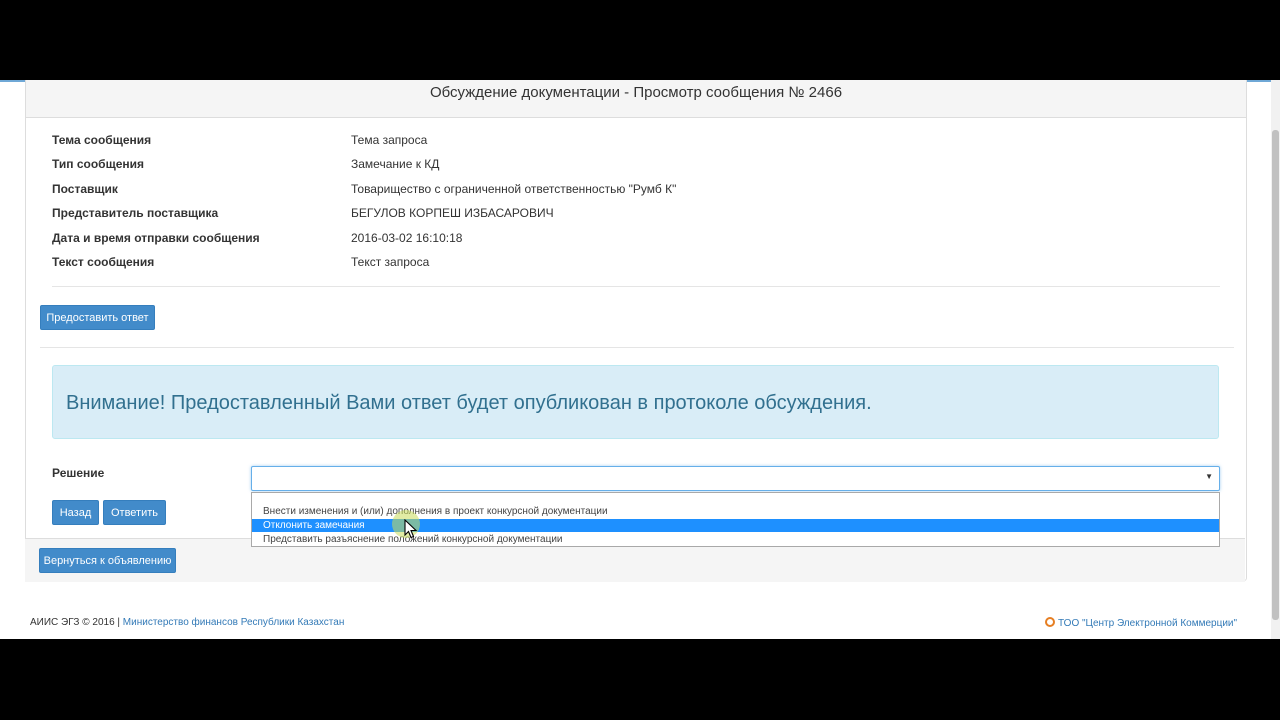  I want to click on detail-value: БЕГУЛОВ КОРПЕШ ИЗБАСАРОВИЧ, so click(452, 213).